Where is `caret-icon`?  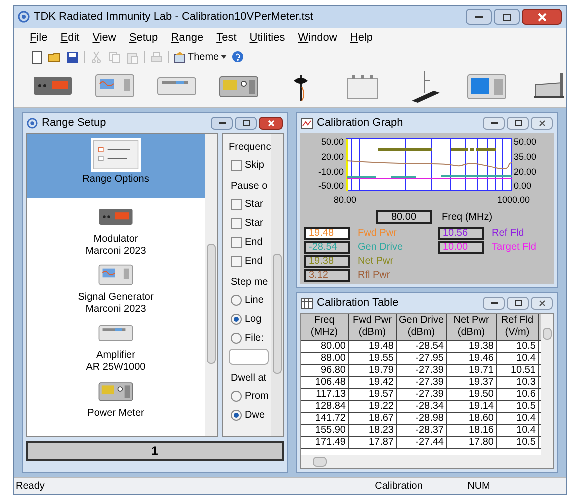
caret-icon is located at coordinates (224, 57).